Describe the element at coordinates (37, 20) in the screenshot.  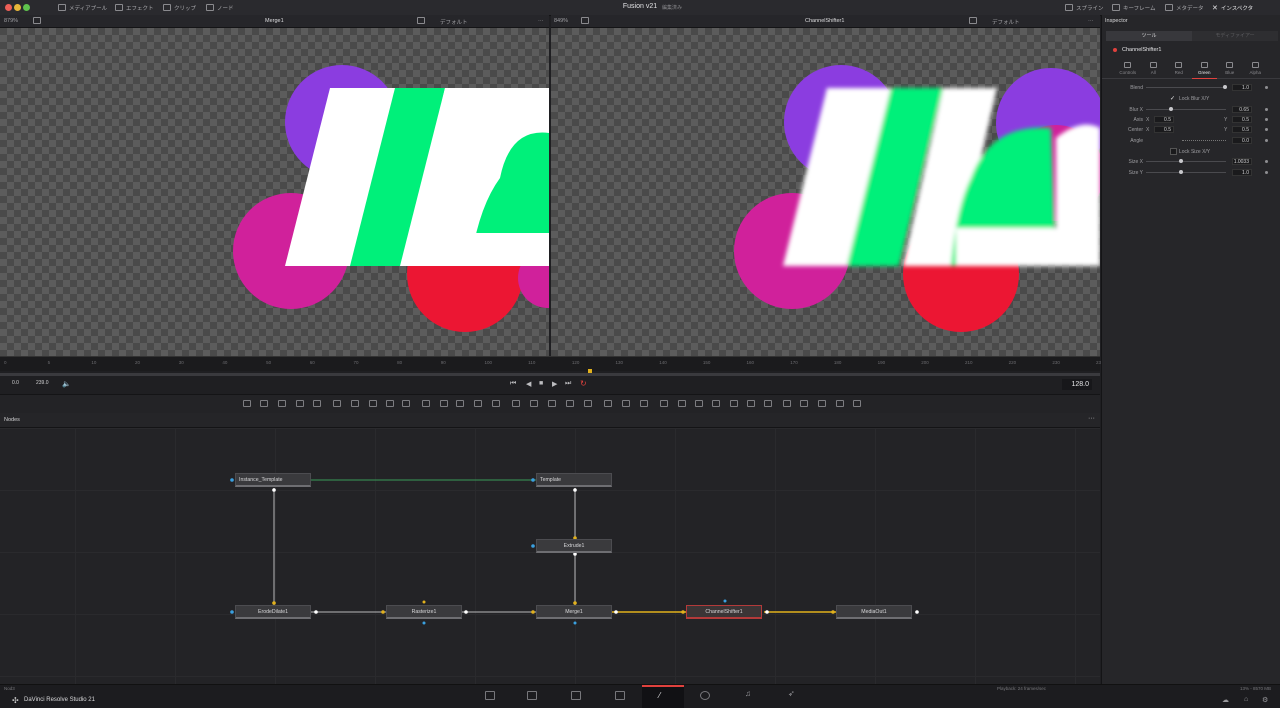
I see `left-viewer-layout-icon` at that location.